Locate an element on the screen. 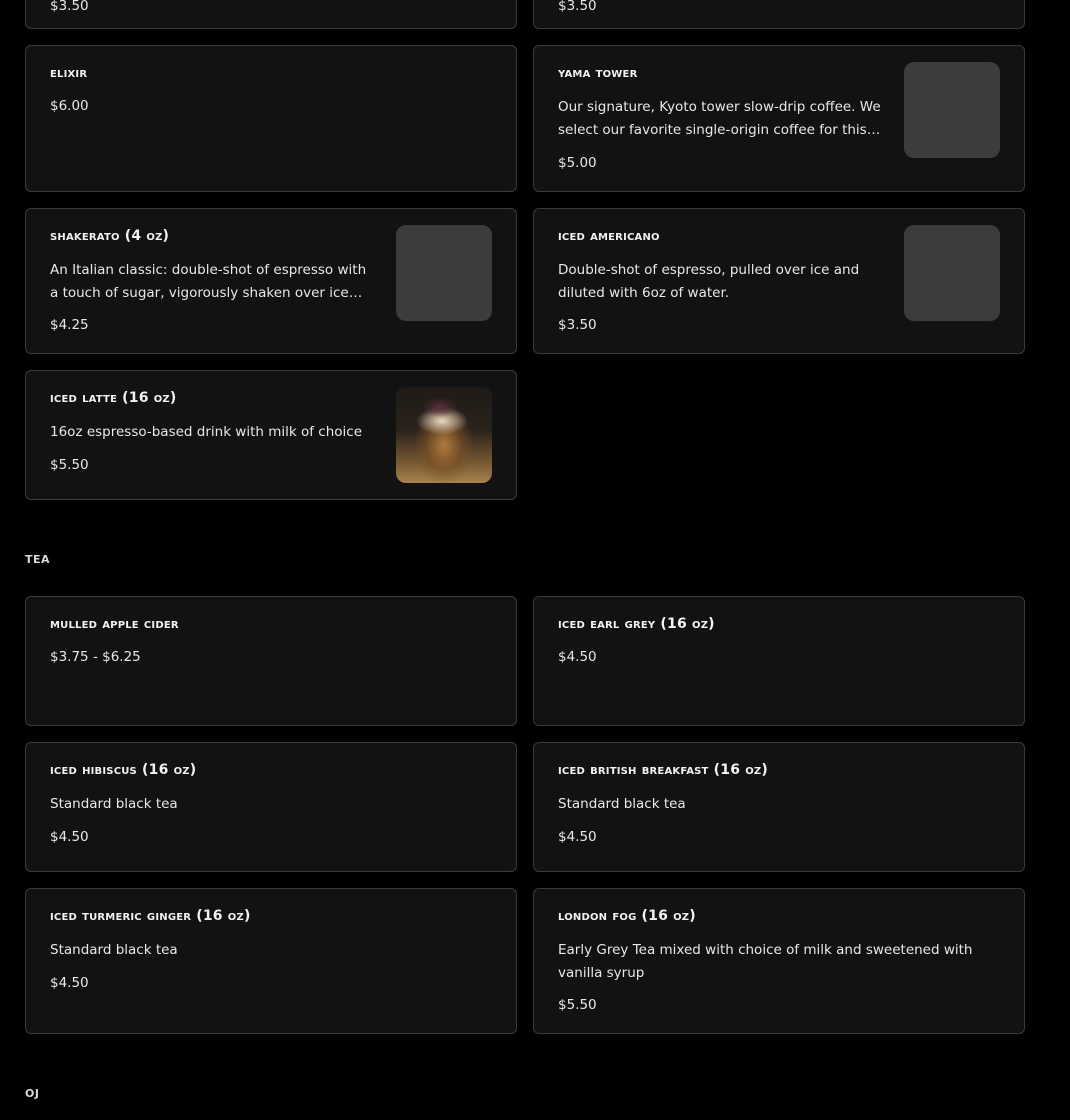 Image resolution: width=1070 pixels, height=1120 pixels. menu-item-card: Elixir $6.00 is located at coordinates (271, 118).